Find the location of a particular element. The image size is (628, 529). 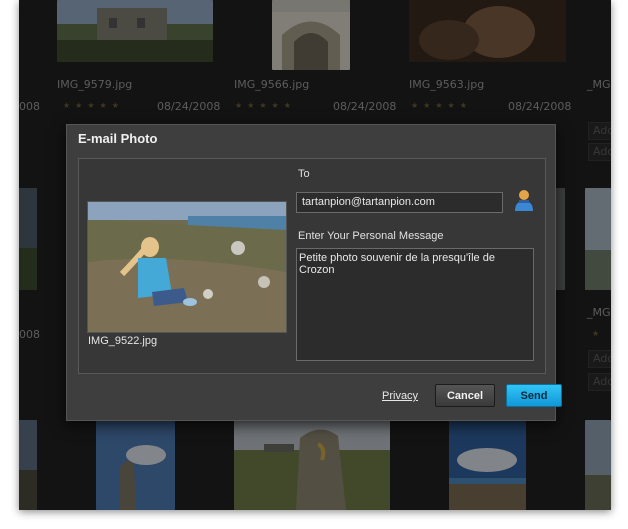

privacy-link: Privacy is located at coordinates (400, 396).